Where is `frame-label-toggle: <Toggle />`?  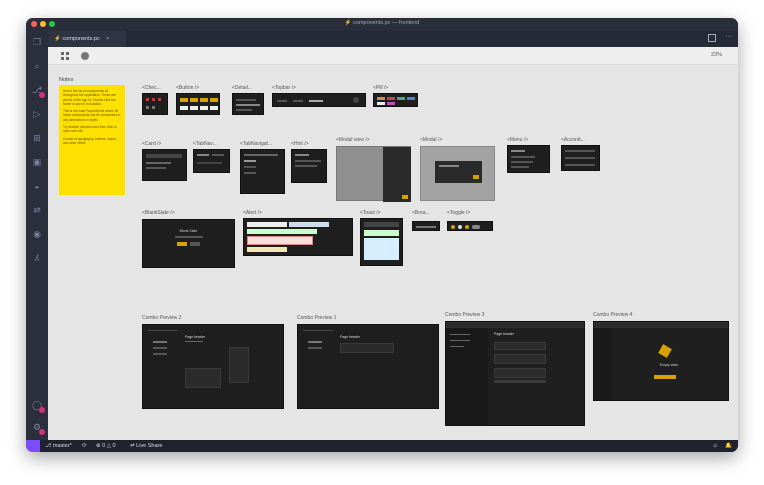 frame-label-toggle: <Toggle /> is located at coordinates (458, 213).